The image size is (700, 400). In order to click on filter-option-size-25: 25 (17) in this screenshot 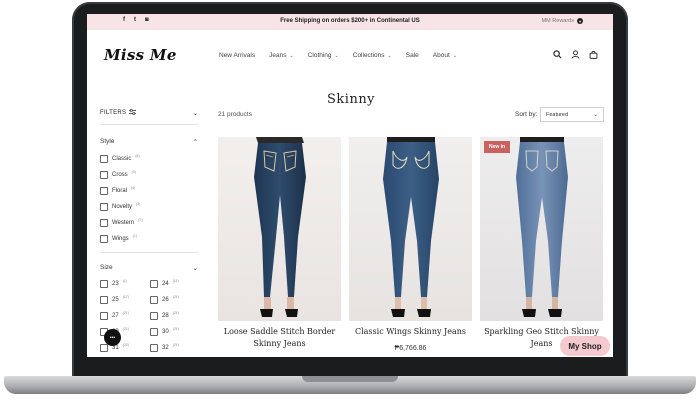, I will do `click(114, 299)`.